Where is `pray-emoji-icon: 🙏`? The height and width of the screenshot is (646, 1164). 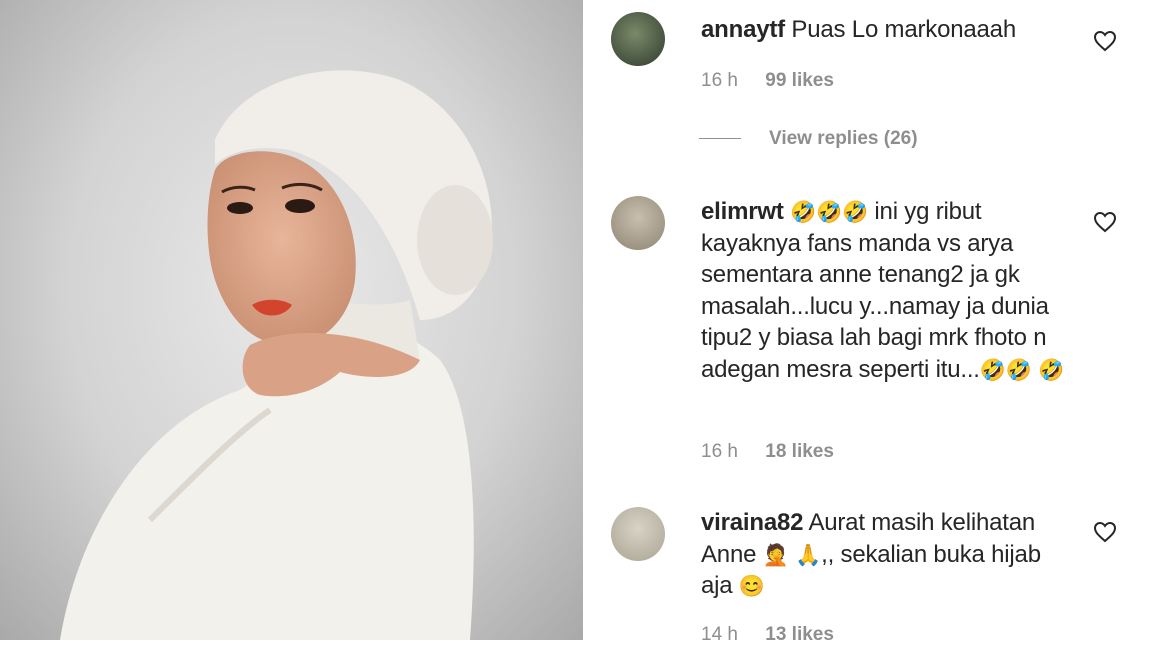
pray-emoji-icon: 🙏 is located at coordinates (808, 555).